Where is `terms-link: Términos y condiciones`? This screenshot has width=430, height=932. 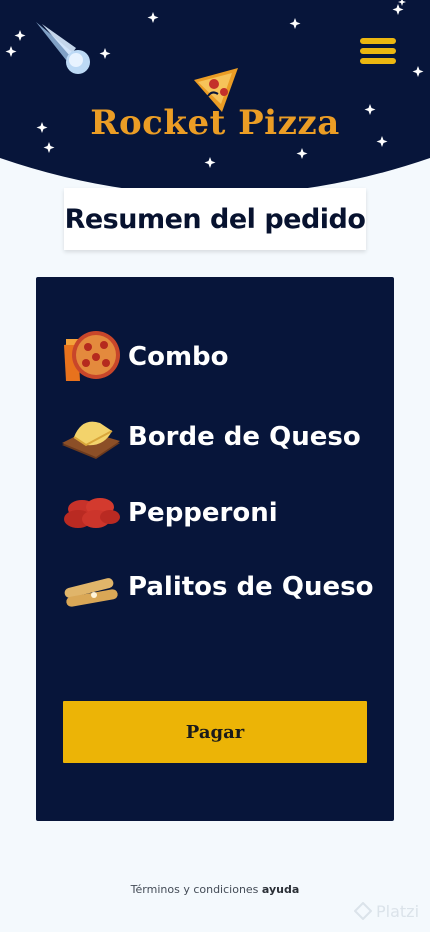 terms-link: Términos y condiciones is located at coordinates (195, 889).